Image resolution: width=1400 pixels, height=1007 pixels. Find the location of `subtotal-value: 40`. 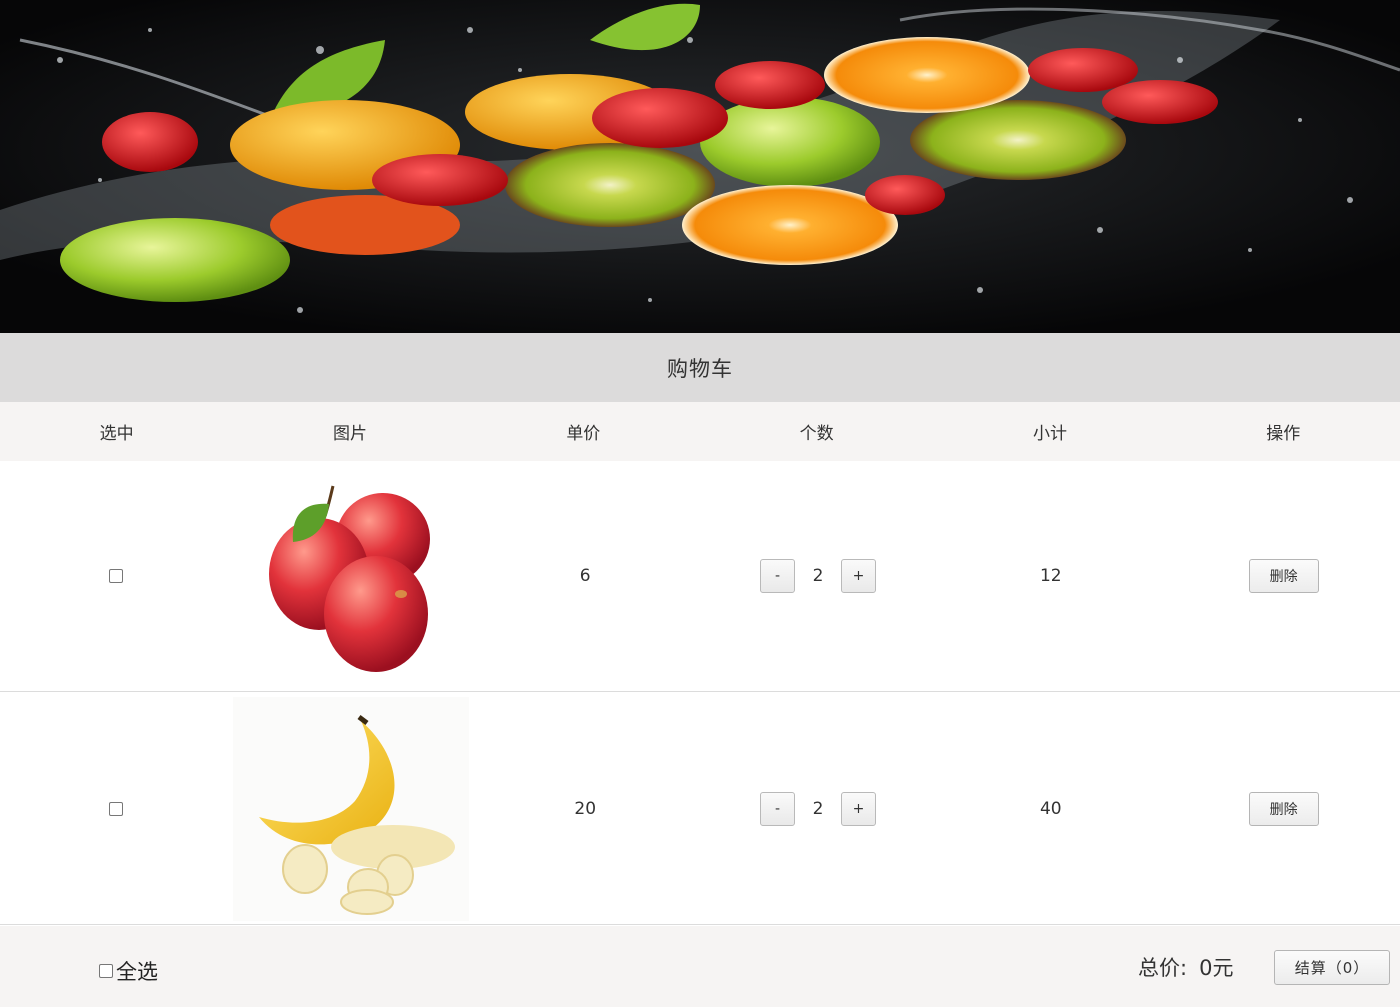

subtotal-value: 40 is located at coordinates (1050, 808).